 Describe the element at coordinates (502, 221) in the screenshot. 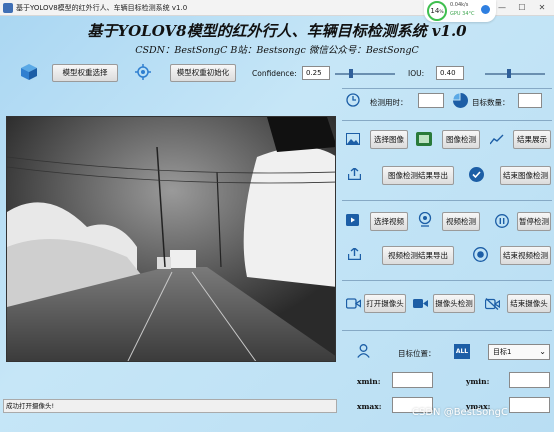

I see `pause-icon` at that location.